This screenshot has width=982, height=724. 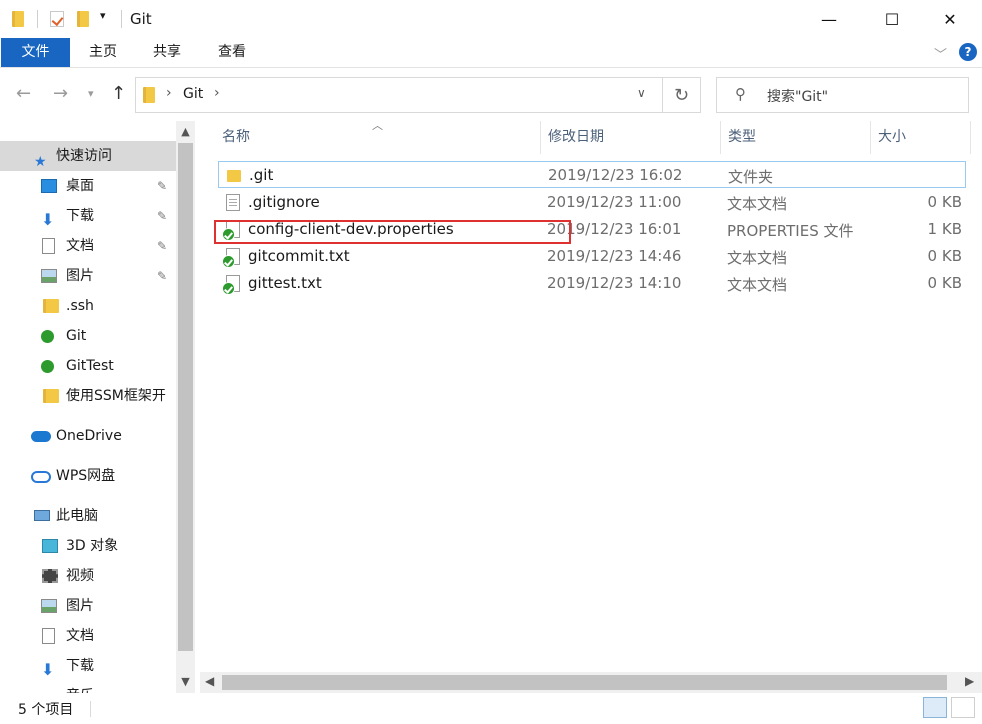 What do you see at coordinates (88, 476) in the screenshot?
I see `nav-item-wps: WPS网盘` at bounding box center [88, 476].